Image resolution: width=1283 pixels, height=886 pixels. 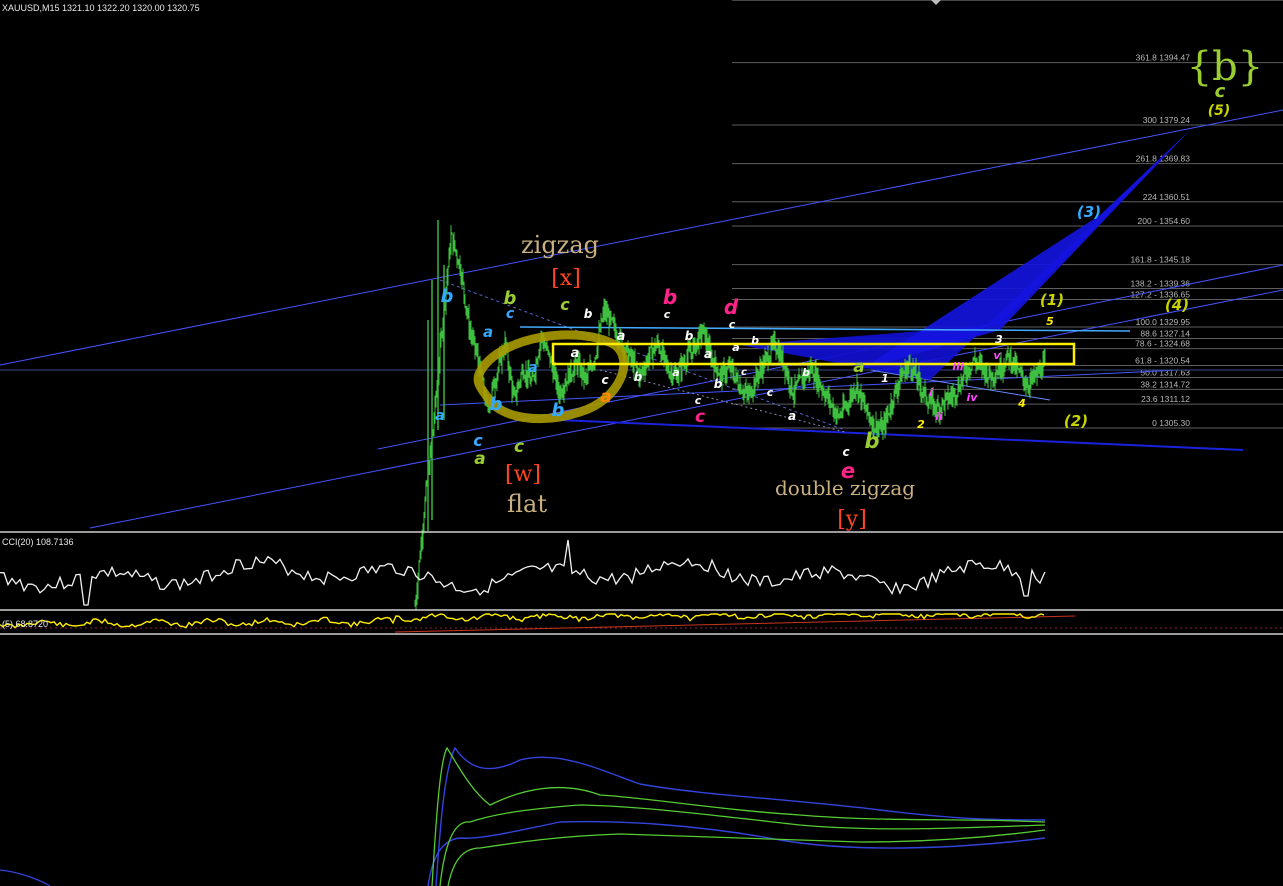 What do you see at coordinates (1165, 399) in the screenshot?
I see `fib-level-label: 23.6 1311.12` at bounding box center [1165, 399].